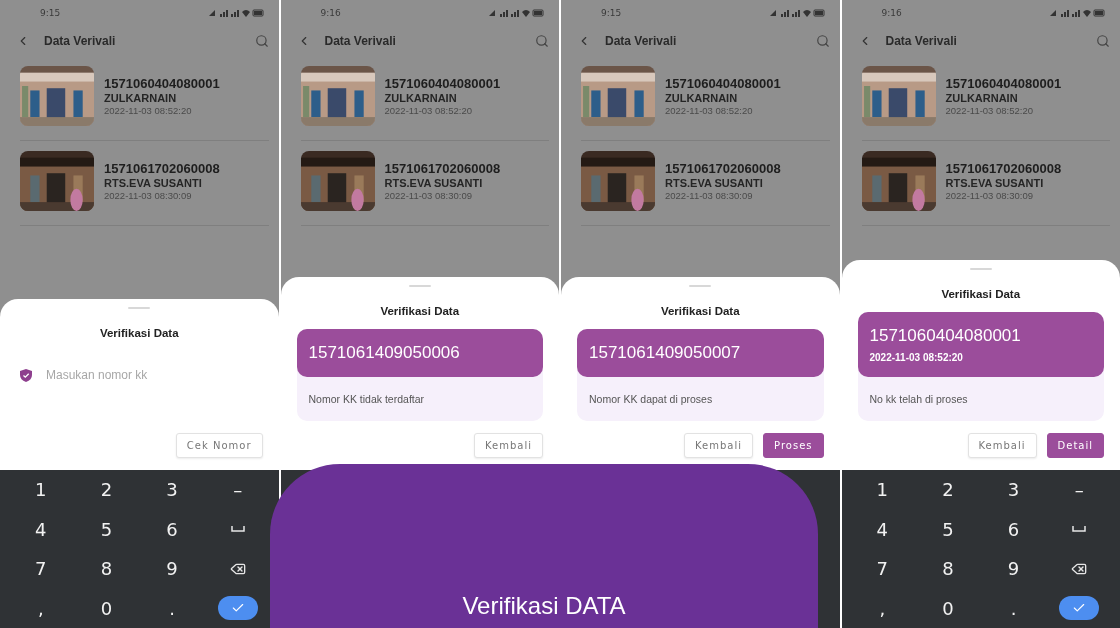  What do you see at coordinates (384, 353) in the screenshot?
I see `kk-number: 1571061409050006` at bounding box center [384, 353].